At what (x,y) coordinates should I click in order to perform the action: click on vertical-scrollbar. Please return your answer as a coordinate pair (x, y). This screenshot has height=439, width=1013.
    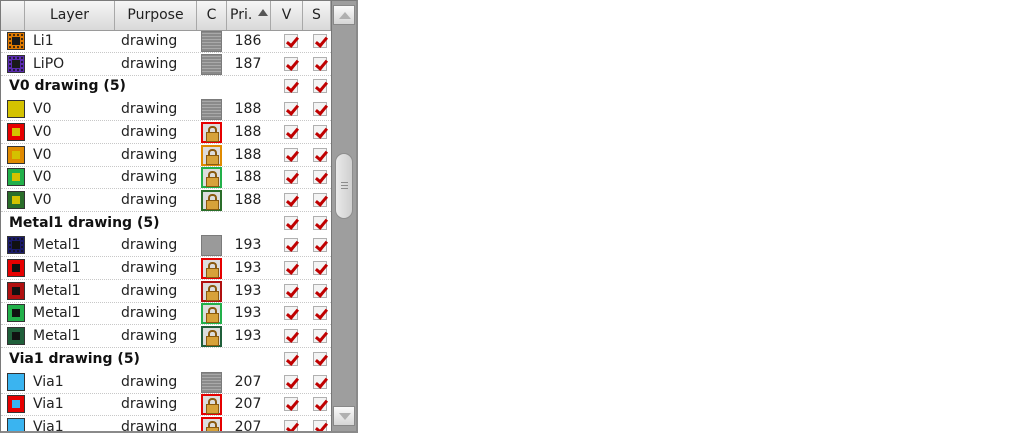
    Looking at the image, I should click on (343, 216).